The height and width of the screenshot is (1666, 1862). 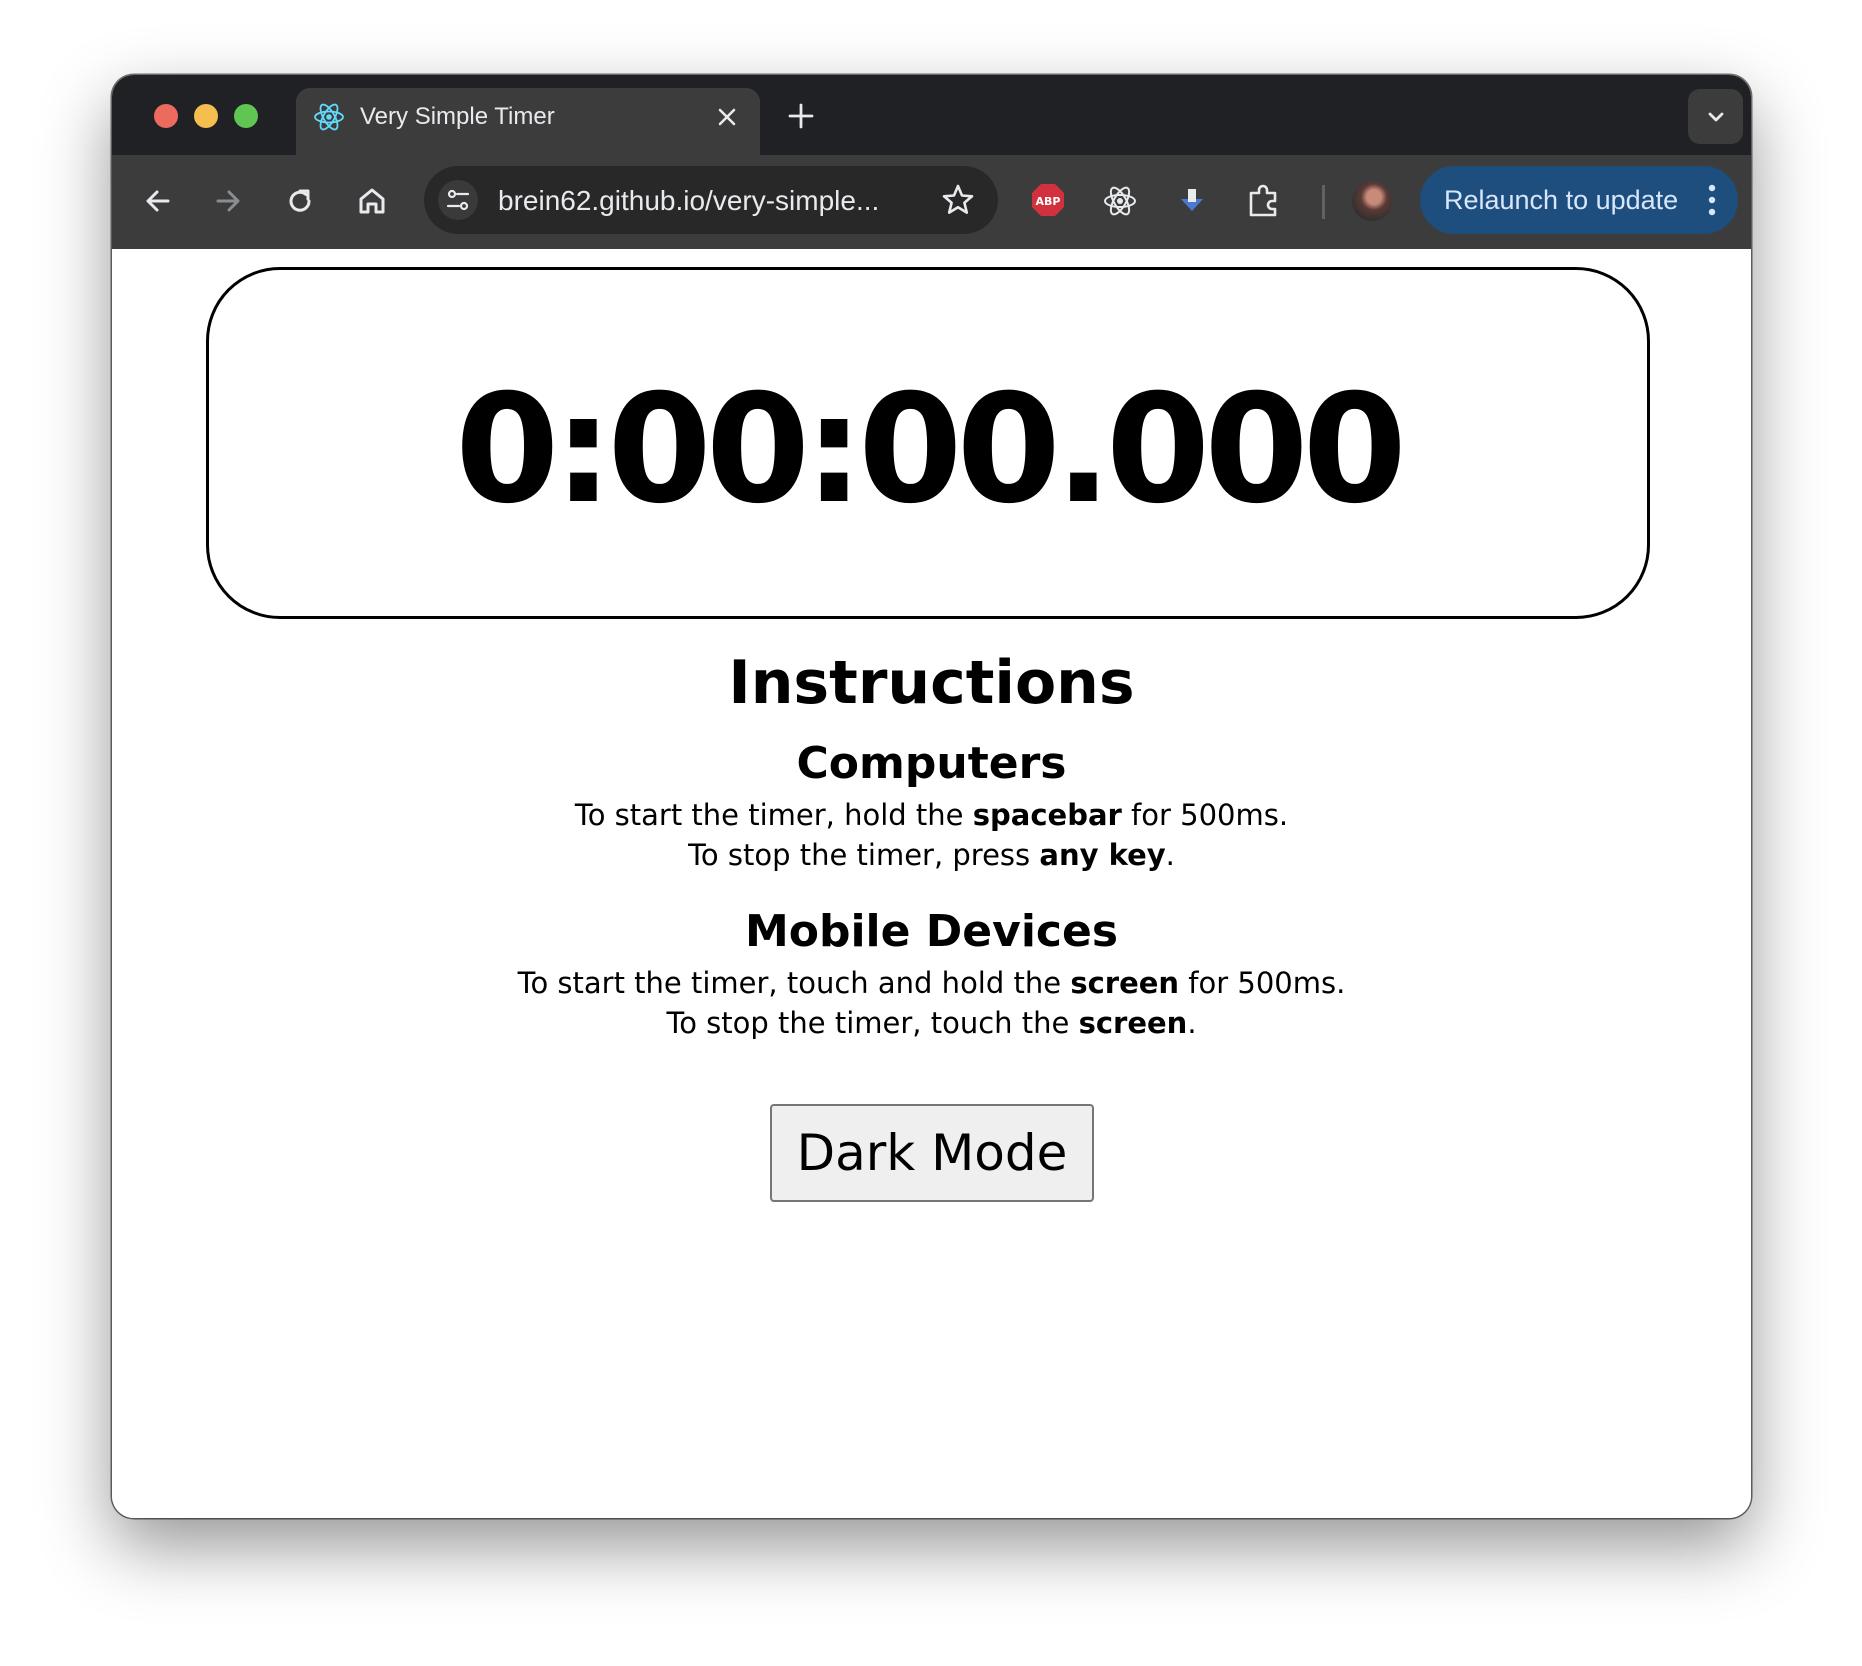 I want to click on puzzle-extensions-icon, so click(x=1264, y=201).